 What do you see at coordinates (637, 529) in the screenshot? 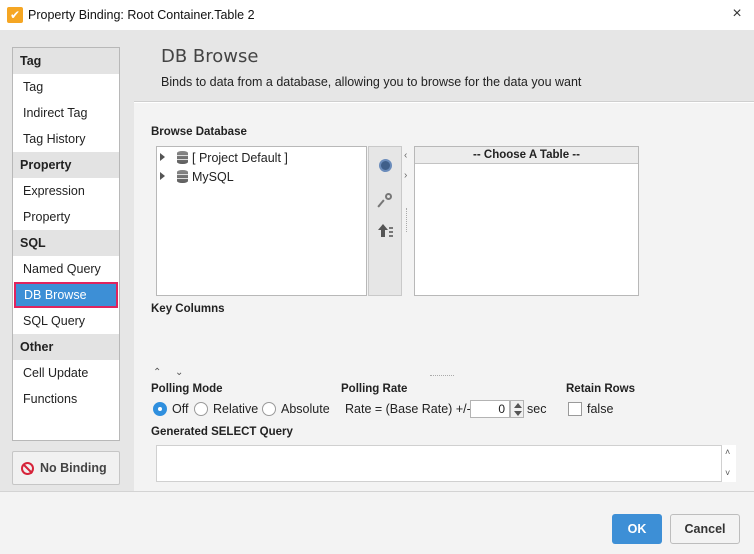
I see `ok-button: OK` at bounding box center [637, 529].